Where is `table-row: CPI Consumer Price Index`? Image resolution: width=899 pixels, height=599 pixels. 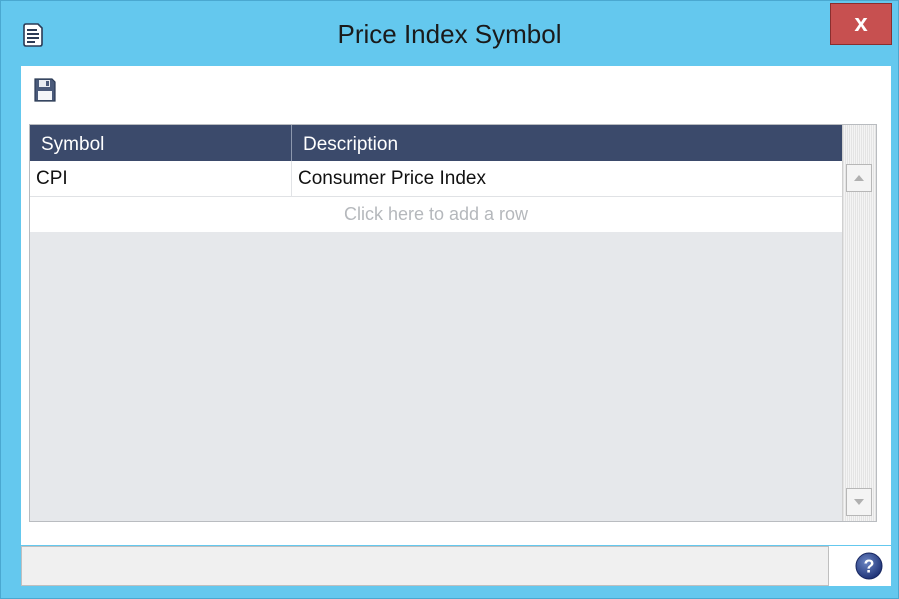 table-row: CPI Consumer Price Index is located at coordinates (436, 179).